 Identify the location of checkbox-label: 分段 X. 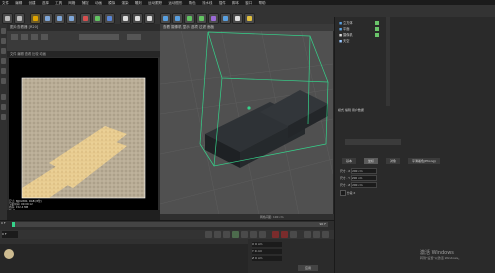
(351, 193).